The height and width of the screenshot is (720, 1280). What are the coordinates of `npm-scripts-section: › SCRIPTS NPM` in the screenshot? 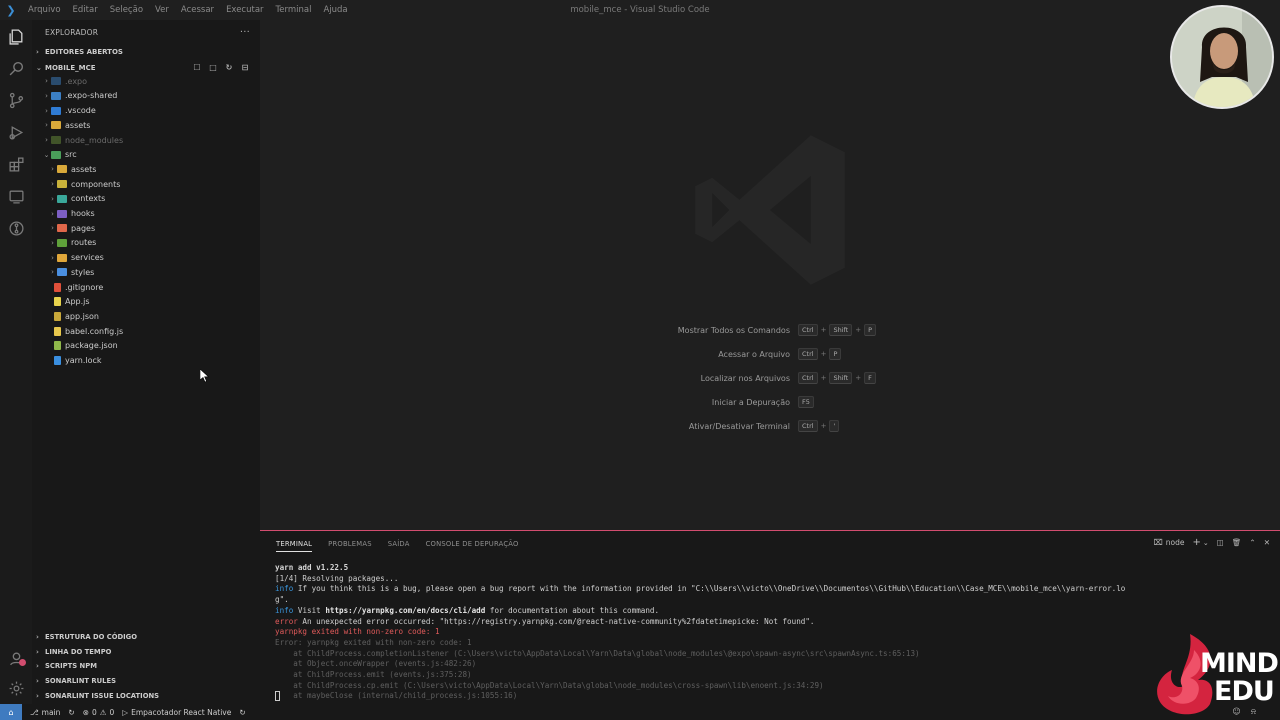 It's located at (146, 666).